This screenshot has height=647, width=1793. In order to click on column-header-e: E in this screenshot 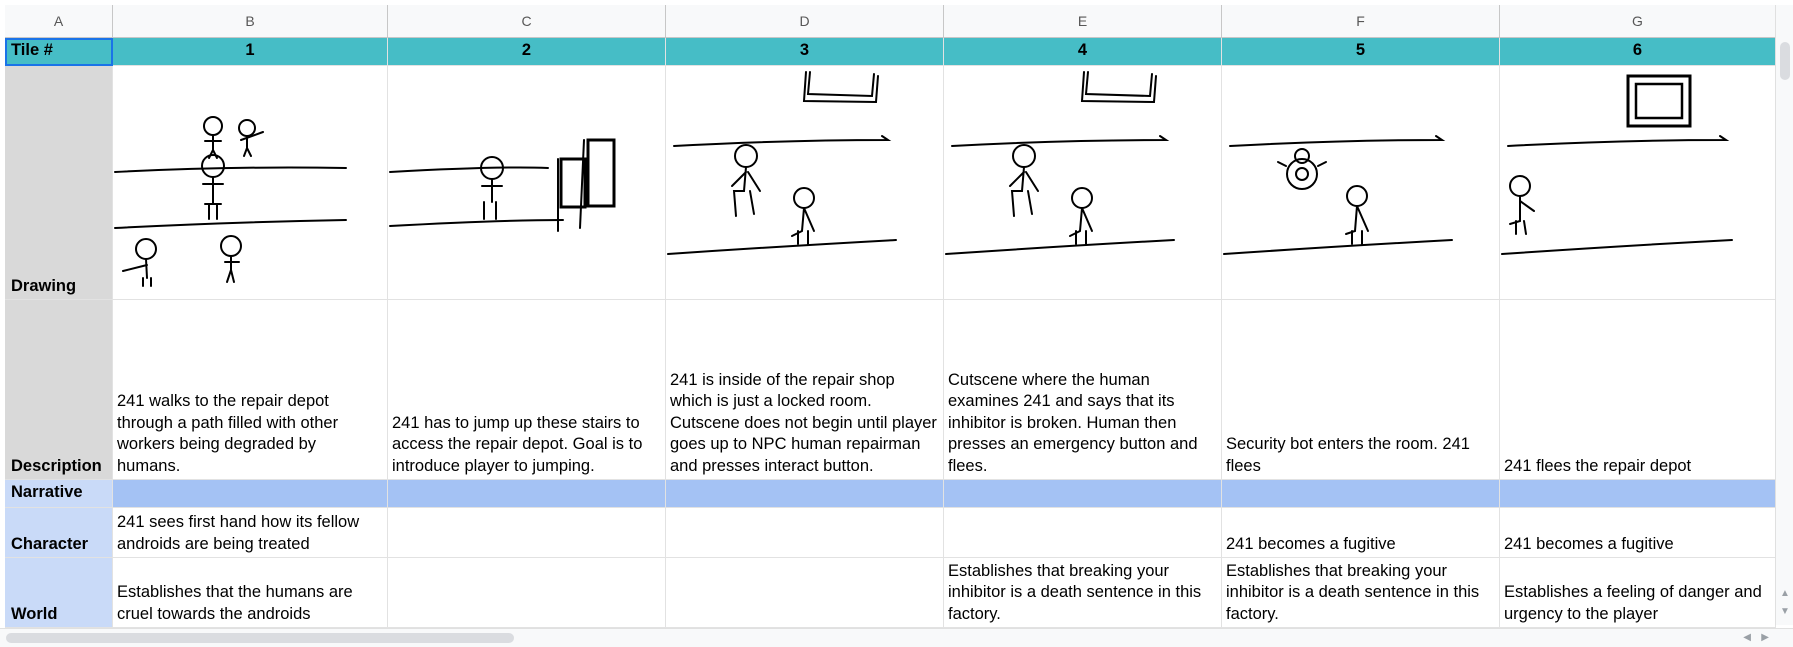, I will do `click(1083, 21)`.